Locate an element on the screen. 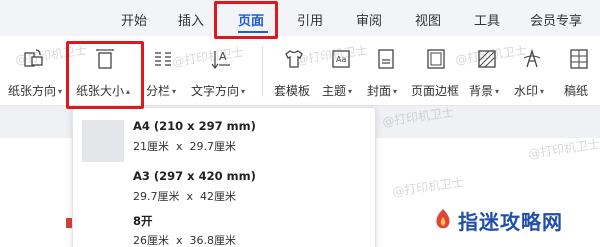 This screenshot has height=247, width=600. paper-size-option-a4: A4 (210 x 297 mm) 21厘米 x 29.7厘米 is located at coordinates (224, 139).